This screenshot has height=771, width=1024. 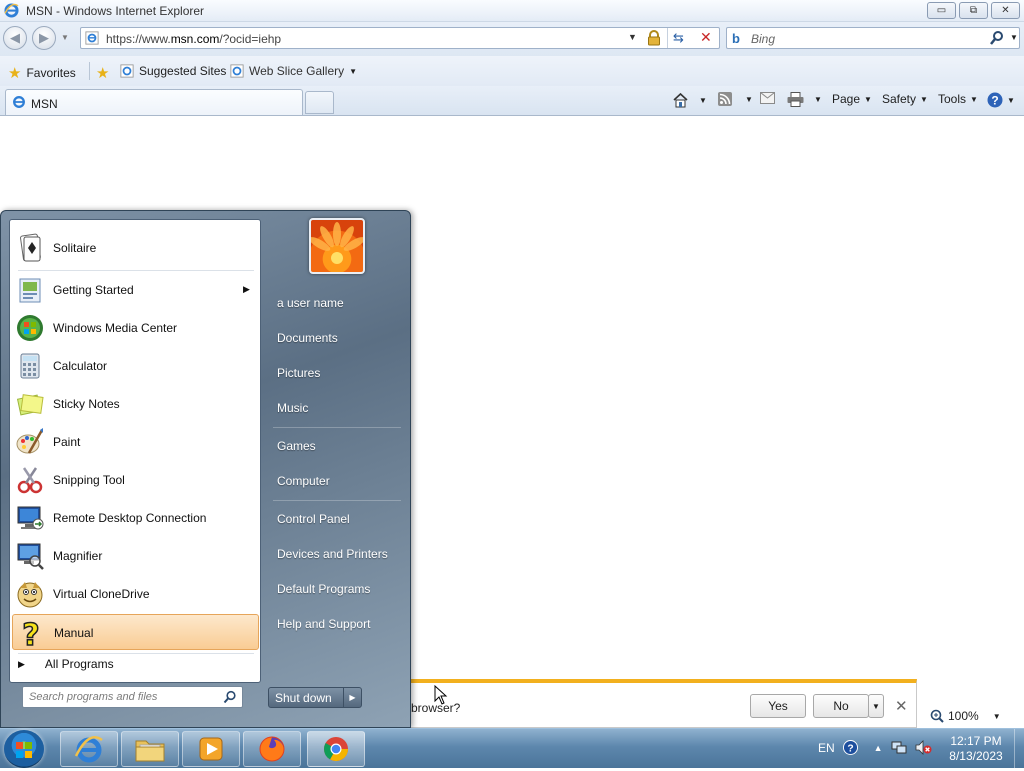 What do you see at coordinates (135, 480) in the screenshot?
I see `program-snipping-tool: Snipping Tool` at bounding box center [135, 480].